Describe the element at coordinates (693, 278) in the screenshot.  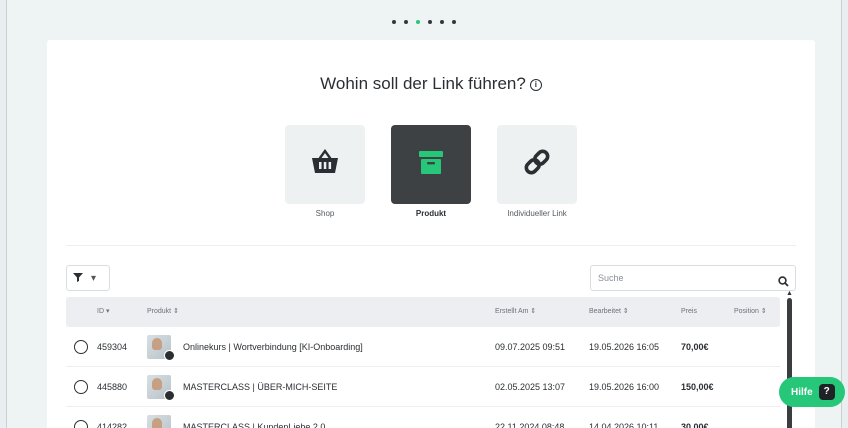
I see `search-input: Suche` at that location.